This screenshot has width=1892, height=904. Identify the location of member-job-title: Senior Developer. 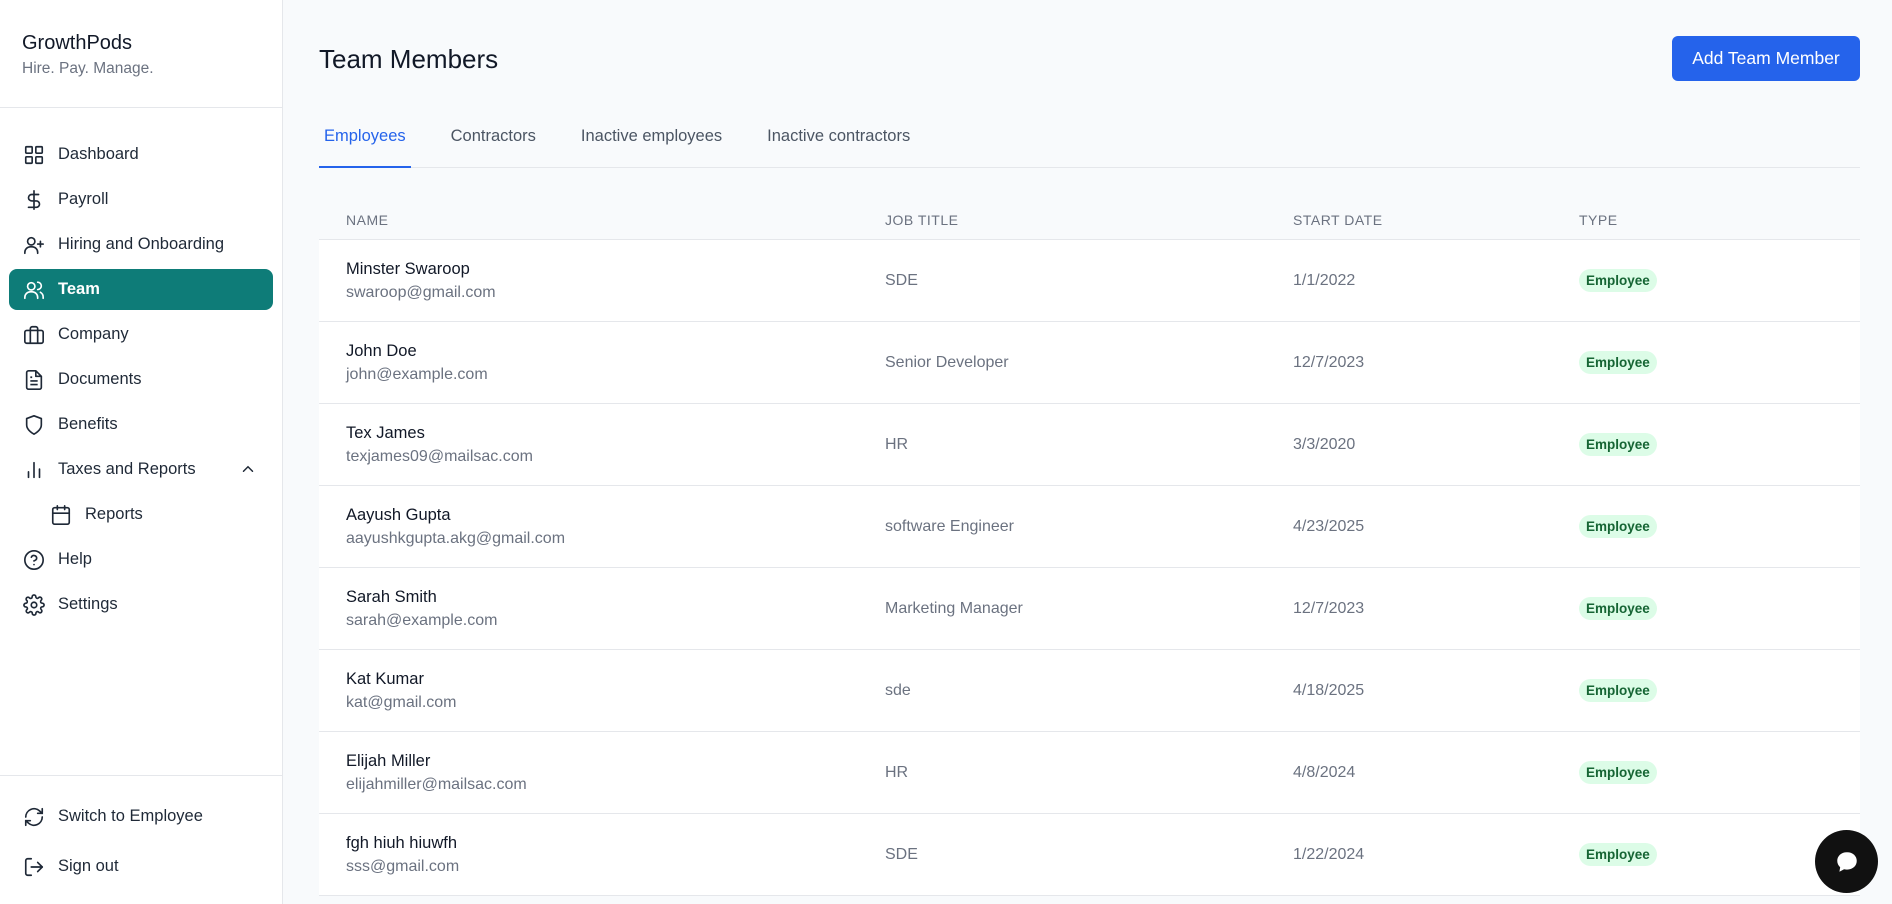
(947, 362).